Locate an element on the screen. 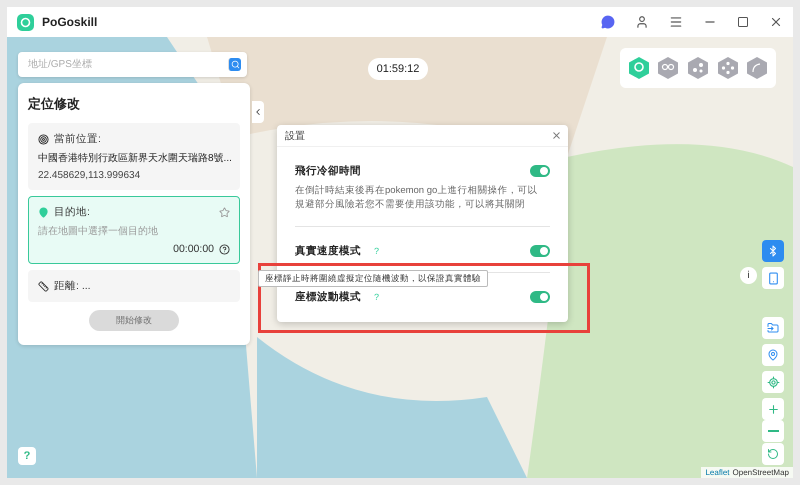  locate-button is located at coordinates (773, 382).